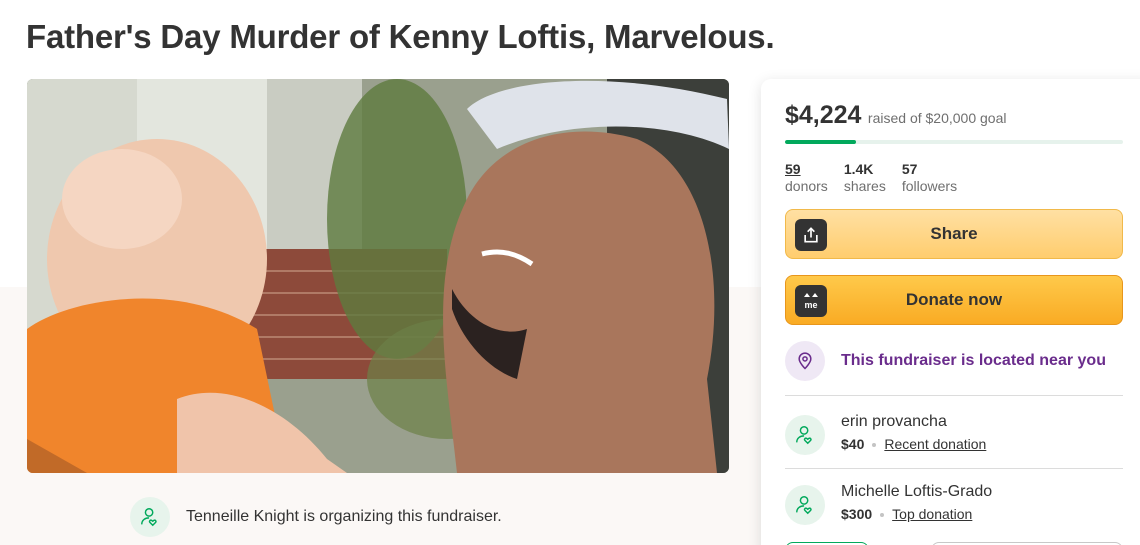 Image resolution: width=1140 pixels, height=545 pixels. I want to click on stat-shares: 1.4K shares, so click(865, 178).